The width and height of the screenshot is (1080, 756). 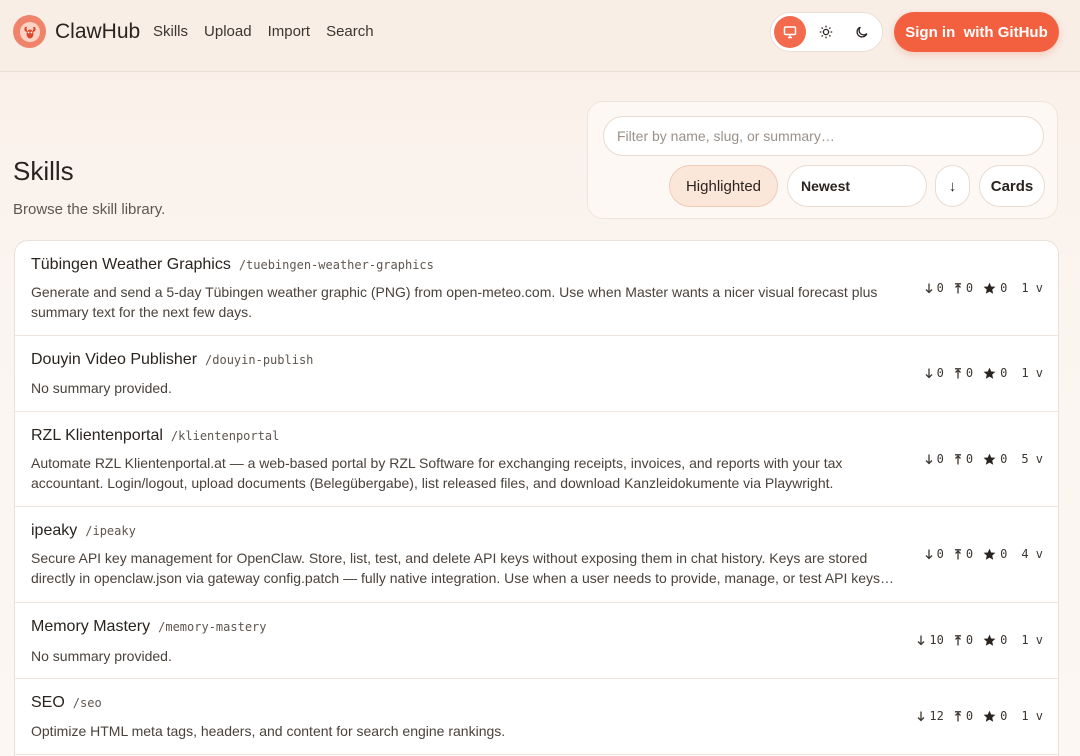 What do you see at coordinates (823, 136) in the screenshot?
I see `filter-input` at bounding box center [823, 136].